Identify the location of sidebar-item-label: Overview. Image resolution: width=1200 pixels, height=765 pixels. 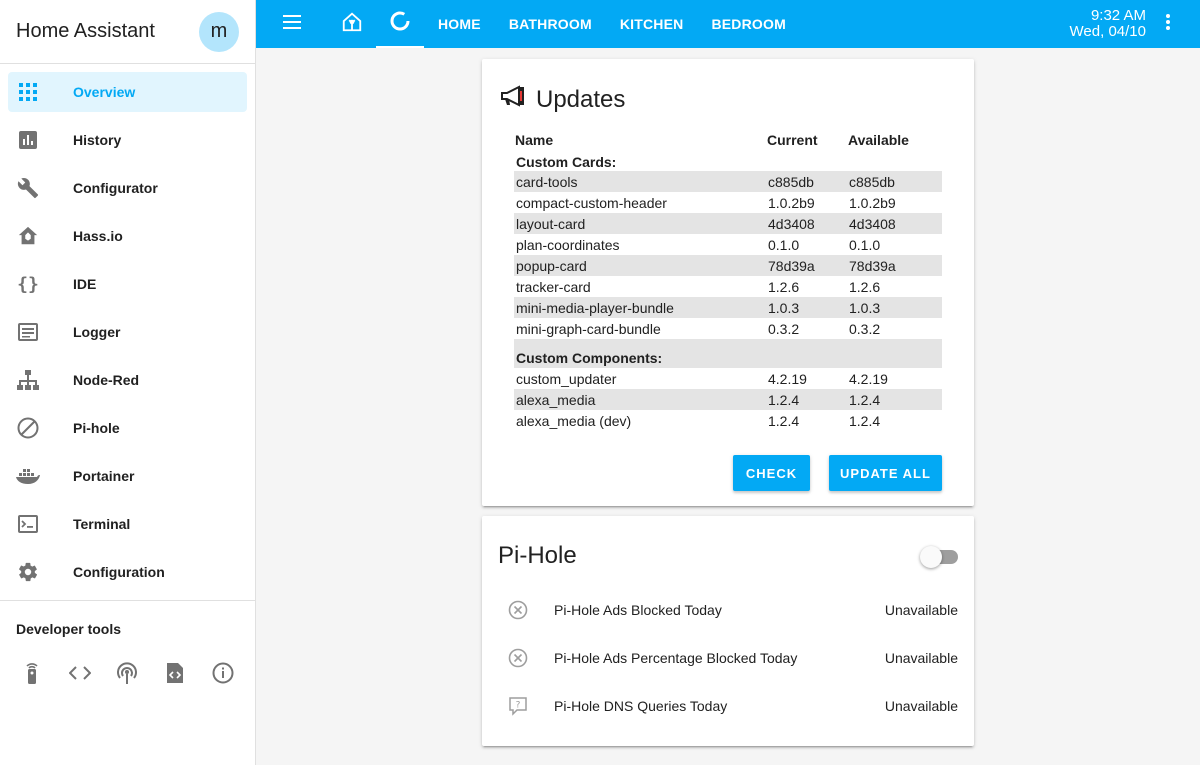
(104, 92).